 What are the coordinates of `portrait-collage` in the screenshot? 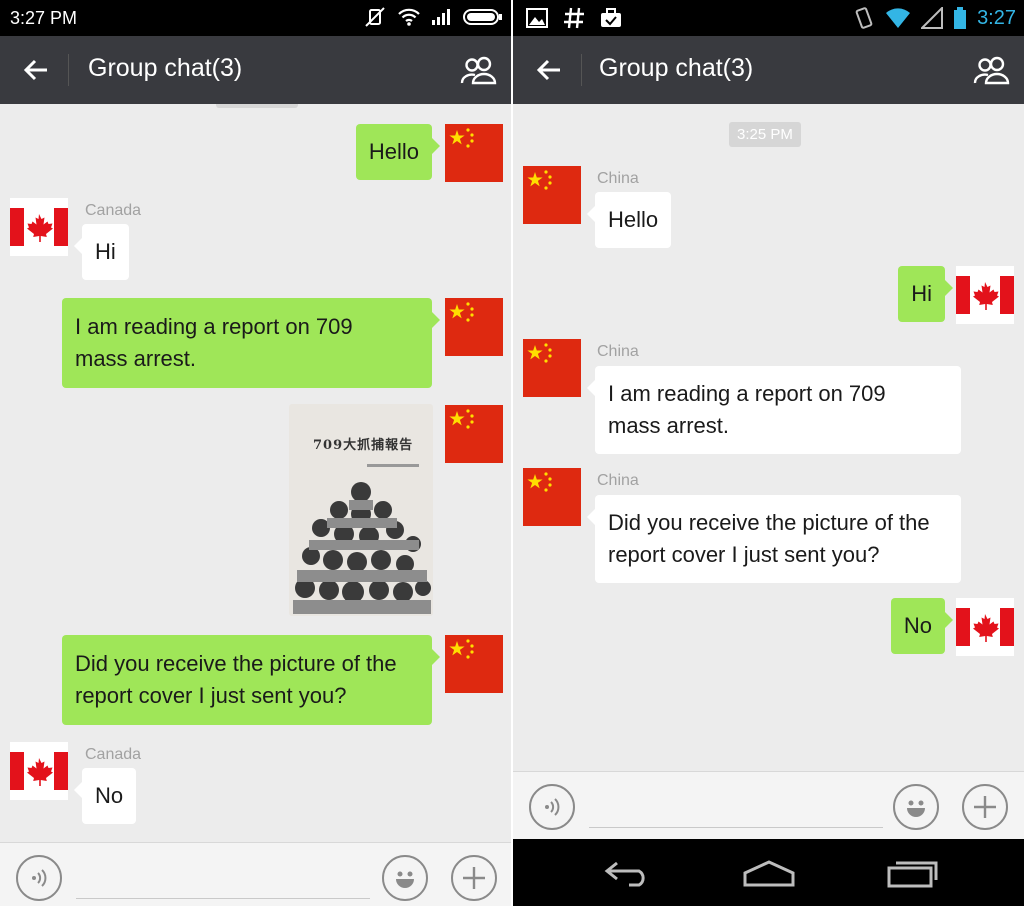 It's located at (362, 548).